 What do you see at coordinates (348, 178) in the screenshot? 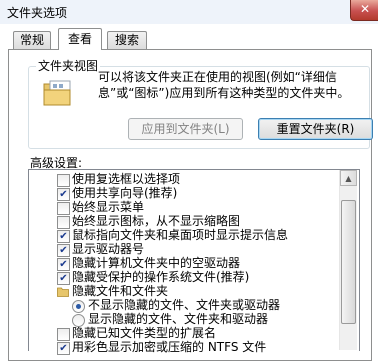
I see `scroll-up-icon: ▲` at bounding box center [348, 178].